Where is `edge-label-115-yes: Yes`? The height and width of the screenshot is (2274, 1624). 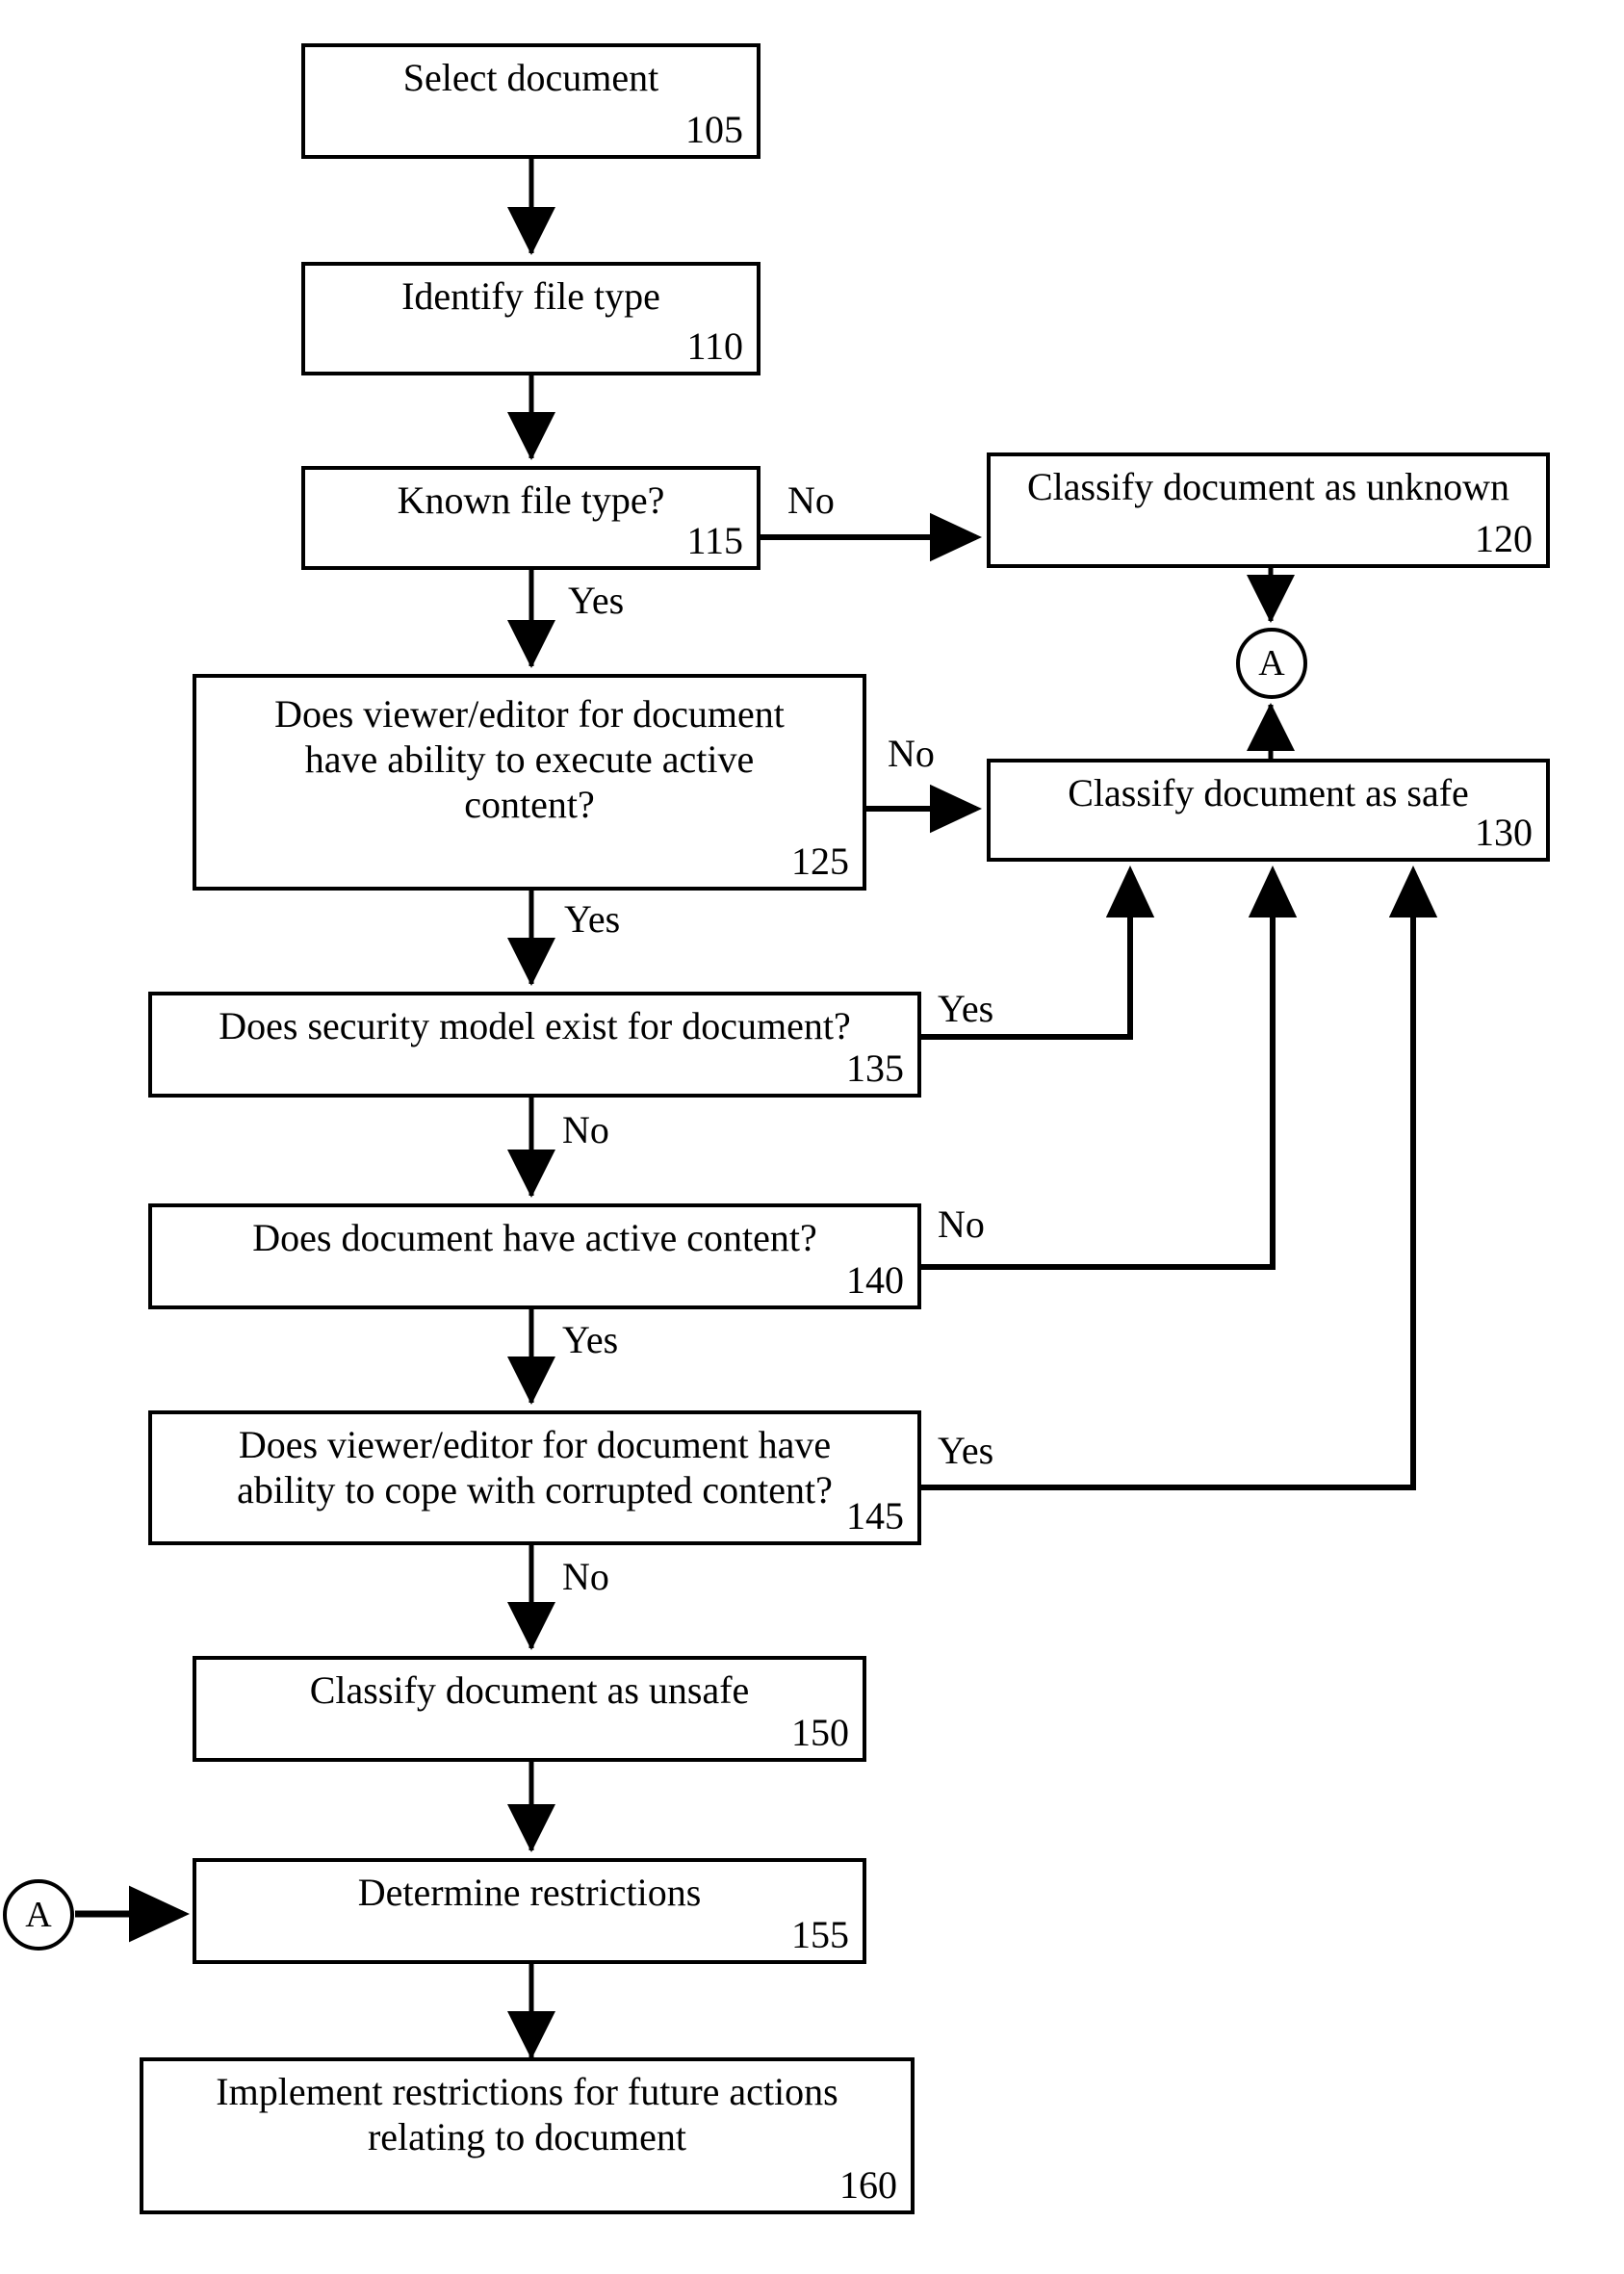
edge-label-115-yes: Yes is located at coordinates (596, 600).